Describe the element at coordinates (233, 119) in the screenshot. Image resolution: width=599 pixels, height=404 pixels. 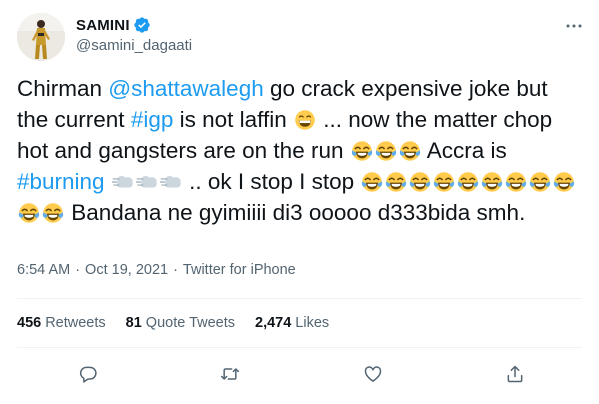
I see `tweet-text-segment: is not laffin` at that location.